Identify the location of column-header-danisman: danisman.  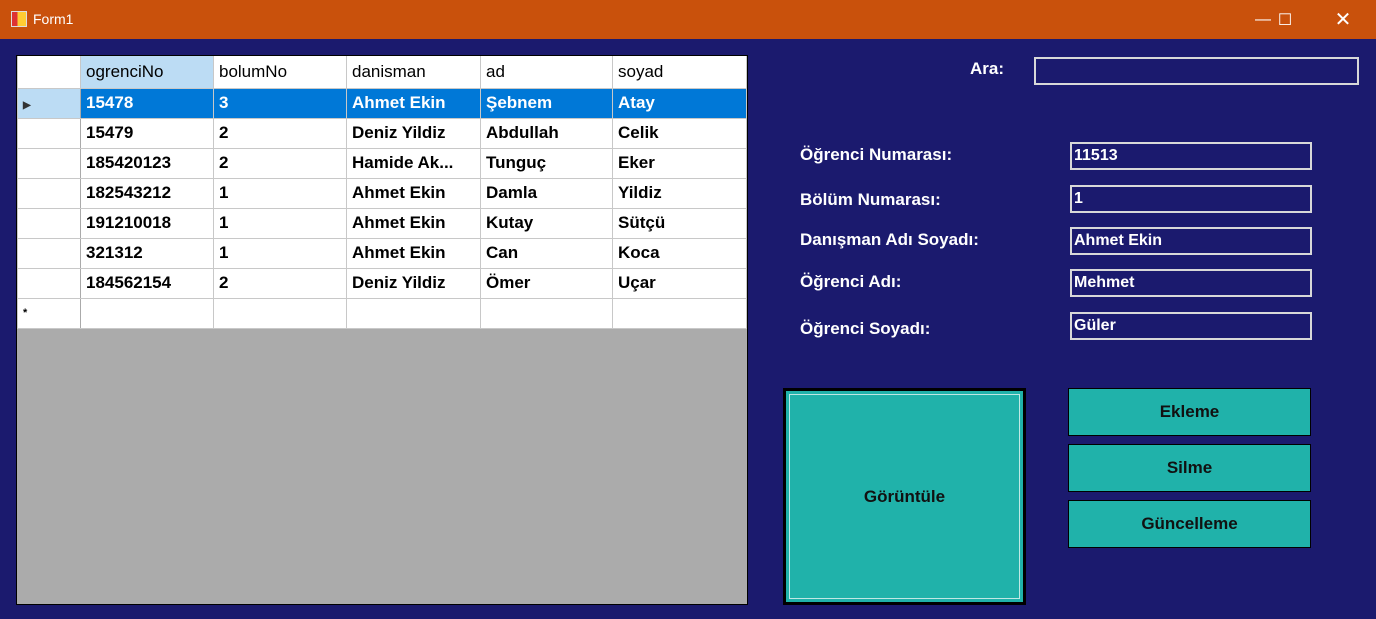
(413, 72).